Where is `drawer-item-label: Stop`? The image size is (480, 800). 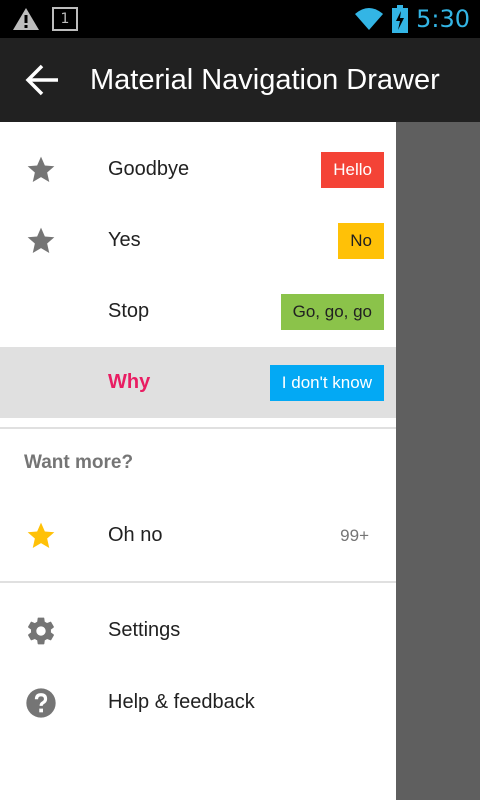 drawer-item-label: Stop is located at coordinates (129, 311).